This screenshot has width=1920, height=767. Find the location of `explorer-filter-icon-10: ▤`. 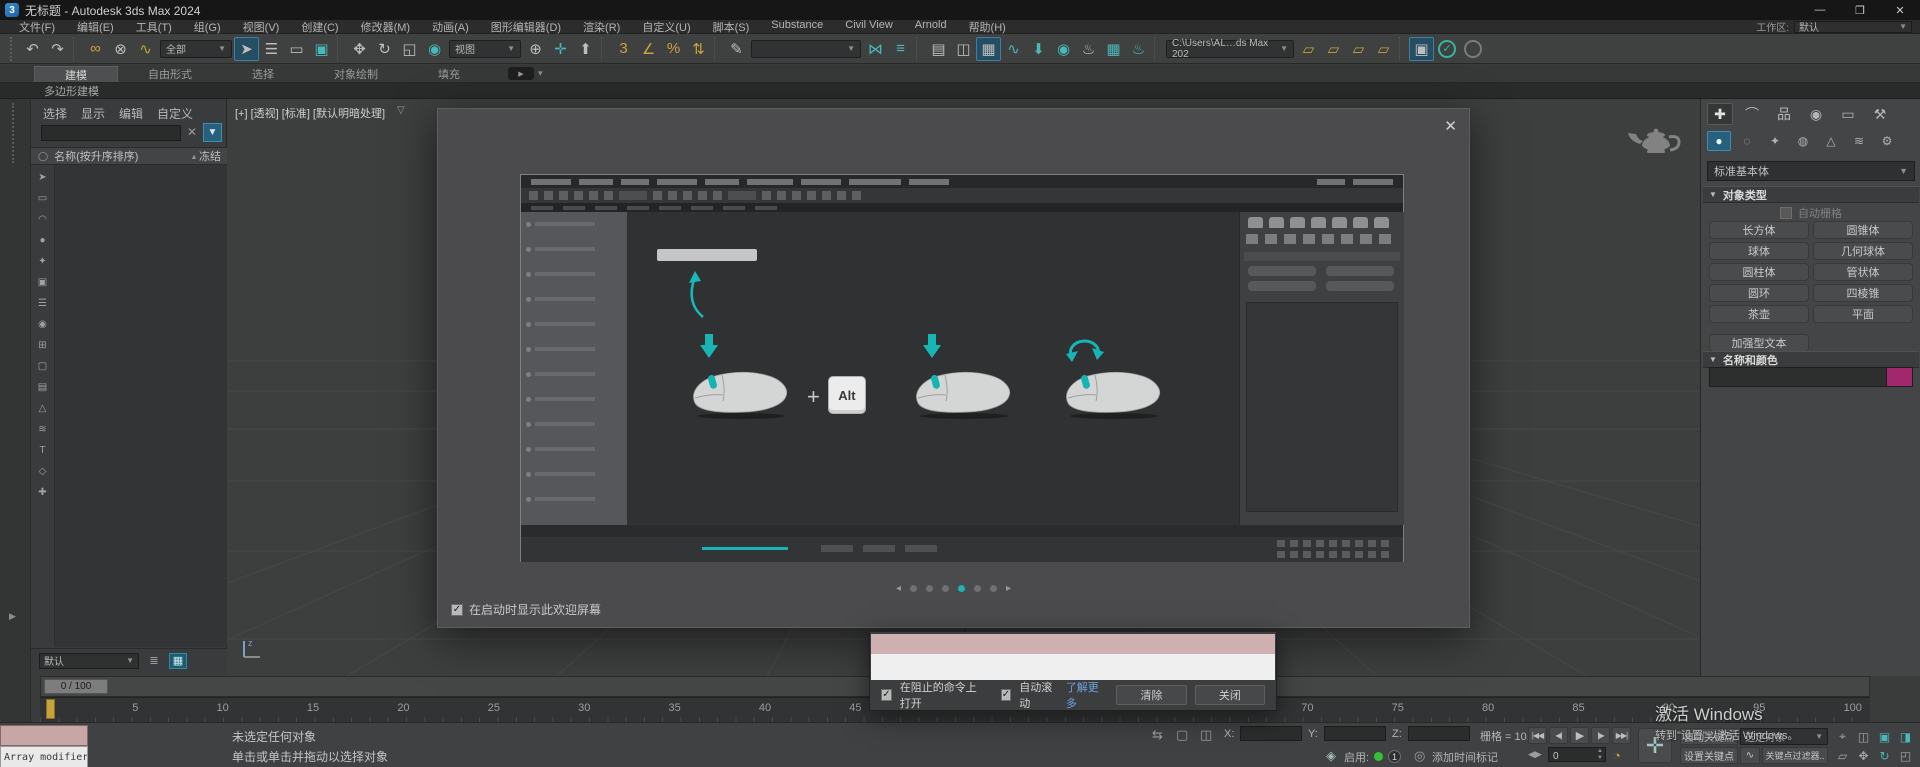

explorer-filter-icon-10: ▤ is located at coordinates (42, 387).